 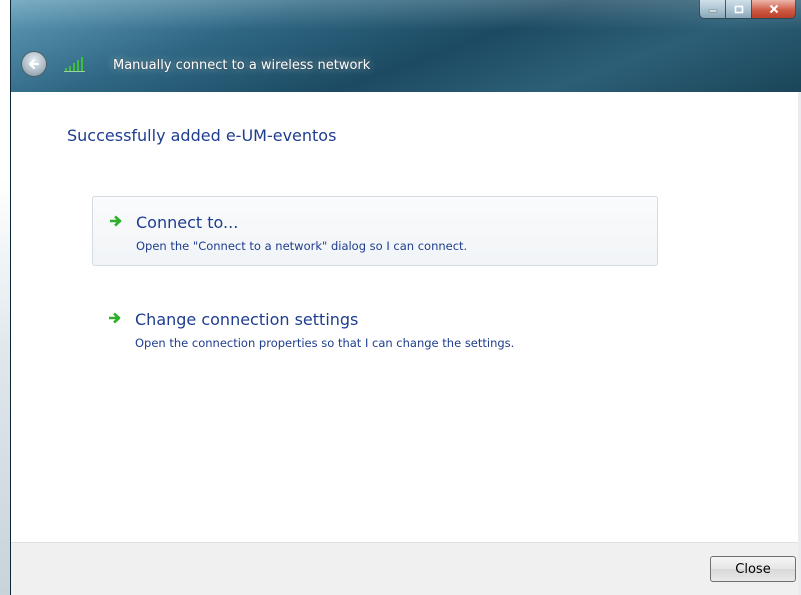 I want to click on minimize-icon, so click(x=712, y=11).